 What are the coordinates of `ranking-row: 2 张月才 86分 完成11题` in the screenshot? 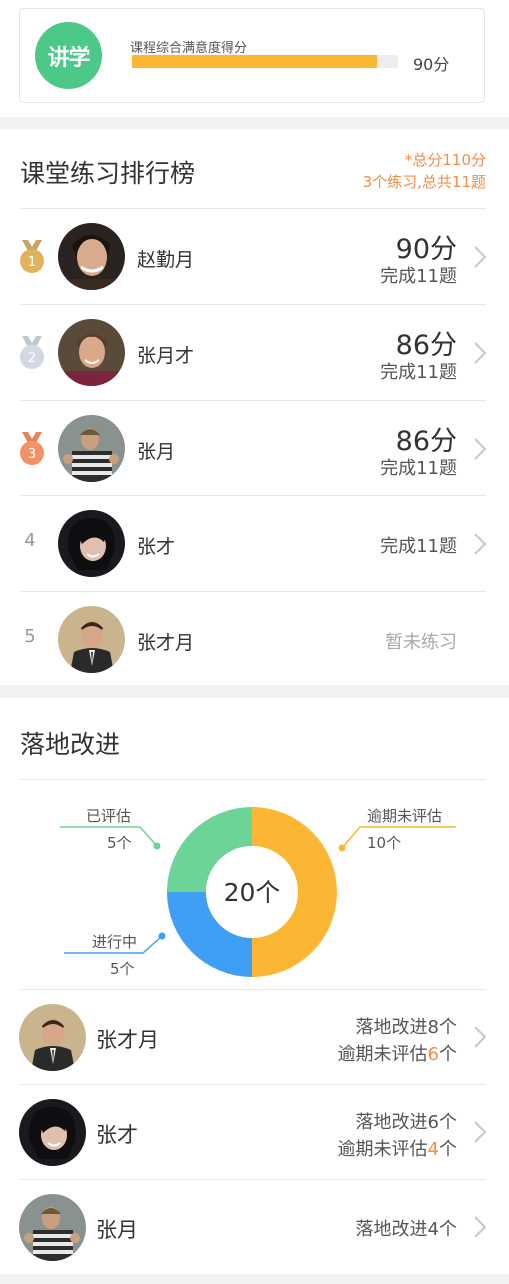 It's located at (254, 353).